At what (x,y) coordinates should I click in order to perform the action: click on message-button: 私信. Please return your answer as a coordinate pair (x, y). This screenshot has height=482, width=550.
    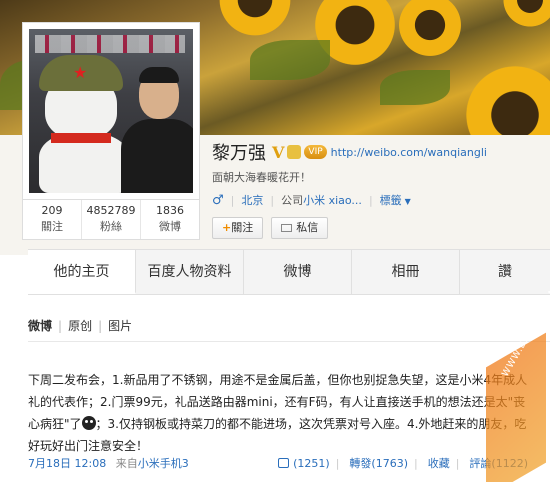
    Looking at the image, I should click on (300, 228).